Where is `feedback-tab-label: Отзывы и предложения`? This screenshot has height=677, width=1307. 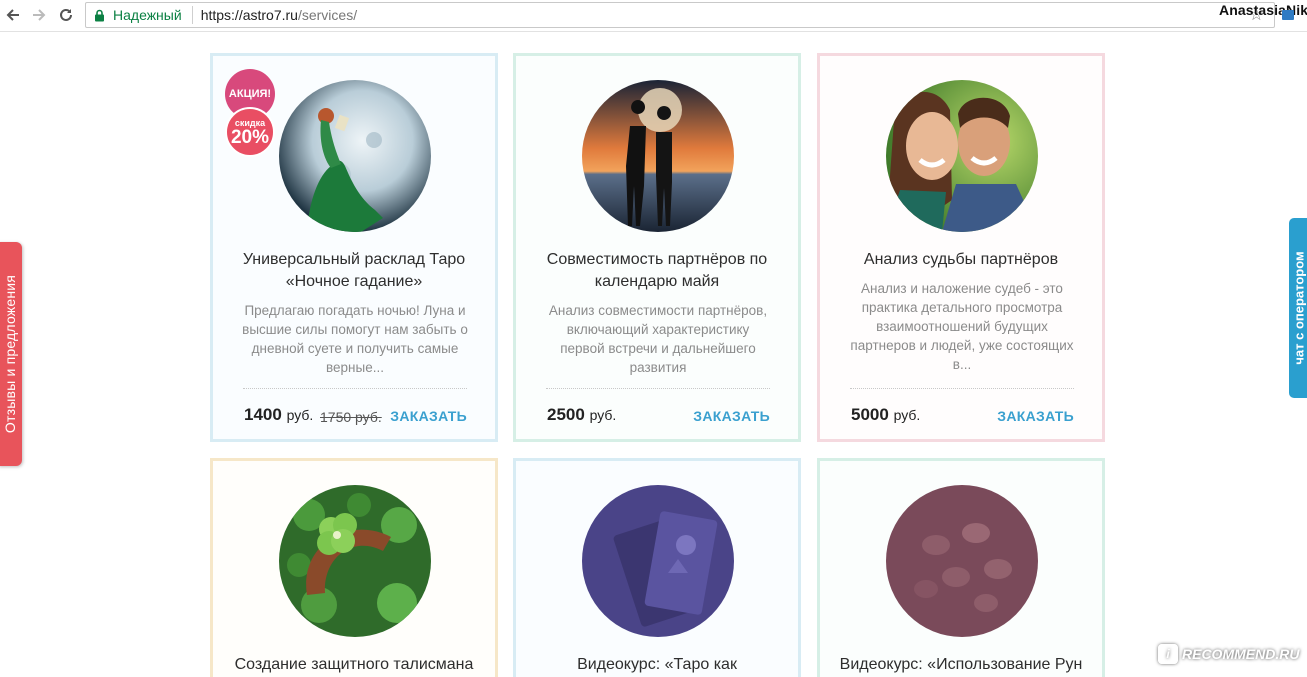 feedback-tab-label: Отзывы и предложения is located at coordinates (10, 354).